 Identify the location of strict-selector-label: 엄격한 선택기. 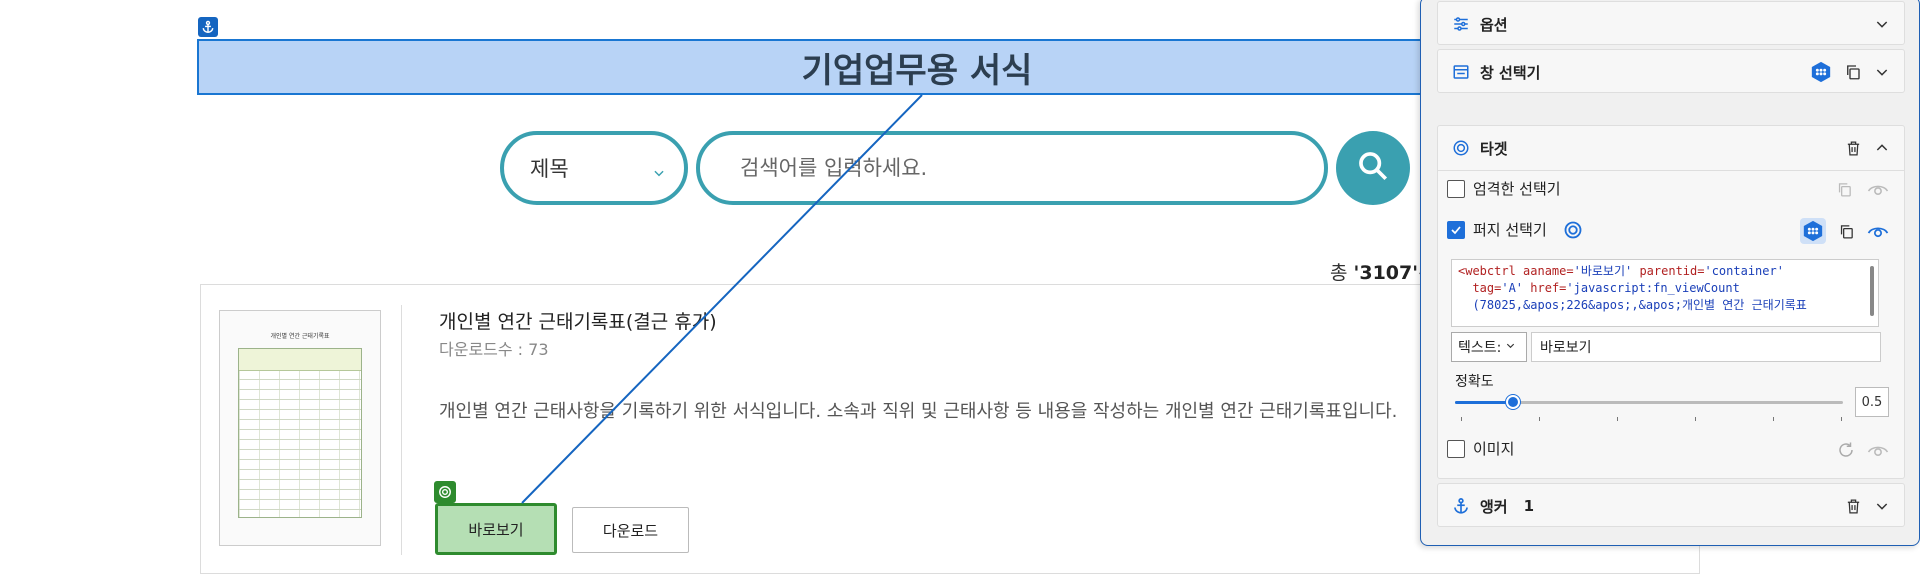
(1517, 189).